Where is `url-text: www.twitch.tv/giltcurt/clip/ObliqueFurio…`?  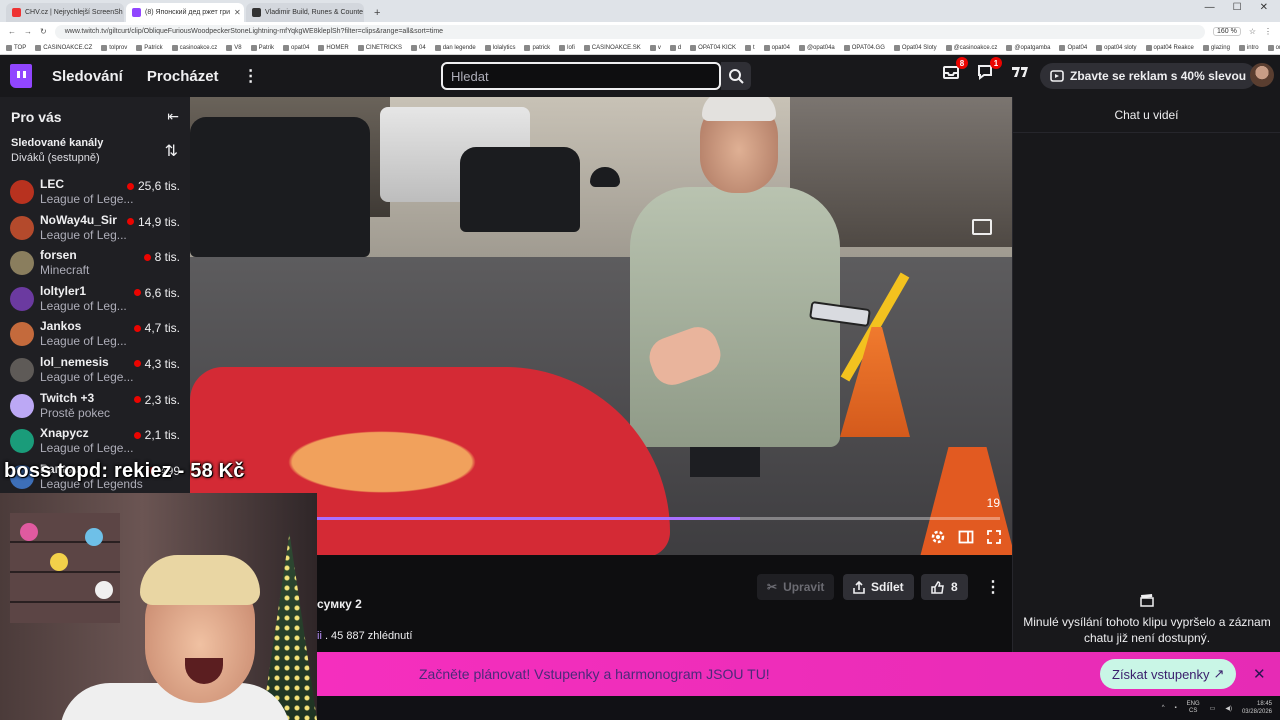
url-text: www.twitch.tv/giltcurt/clip/ObliqueFurio… is located at coordinates (254, 31).